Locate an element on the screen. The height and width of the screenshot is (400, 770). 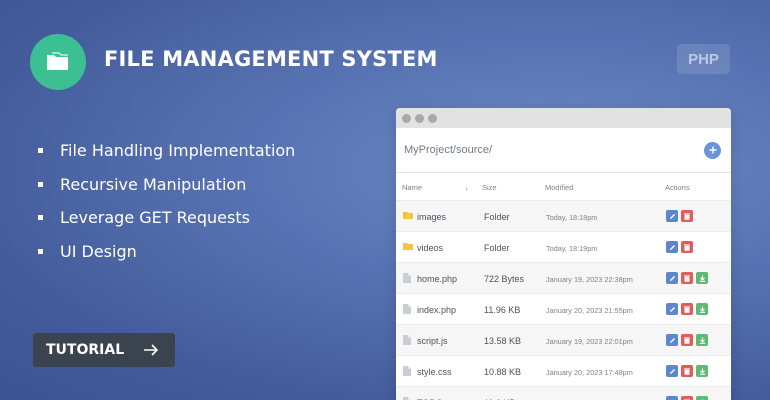
file-name: script.js is located at coordinates (432, 341).